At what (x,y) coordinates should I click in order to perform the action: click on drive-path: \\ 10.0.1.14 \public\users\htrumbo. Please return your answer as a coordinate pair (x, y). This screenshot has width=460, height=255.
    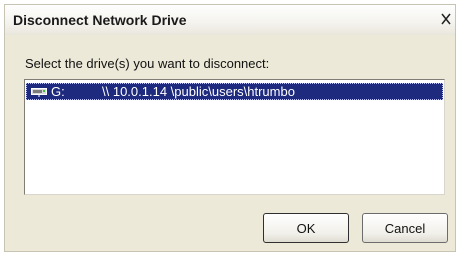
    Looking at the image, I should click on (198, 91).